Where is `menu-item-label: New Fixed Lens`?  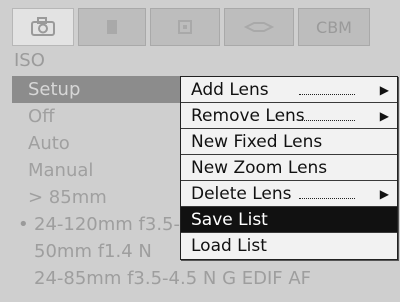
menu-item-label: New Fixed Lens is located at coordinates (257, 142).